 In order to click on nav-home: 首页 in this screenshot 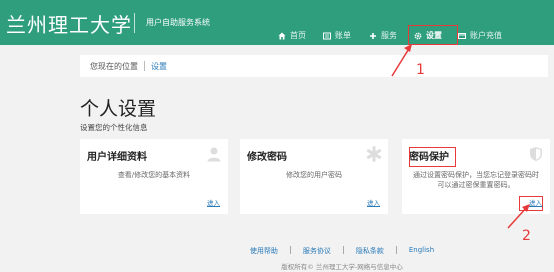, I will do `click(292, 35)`.